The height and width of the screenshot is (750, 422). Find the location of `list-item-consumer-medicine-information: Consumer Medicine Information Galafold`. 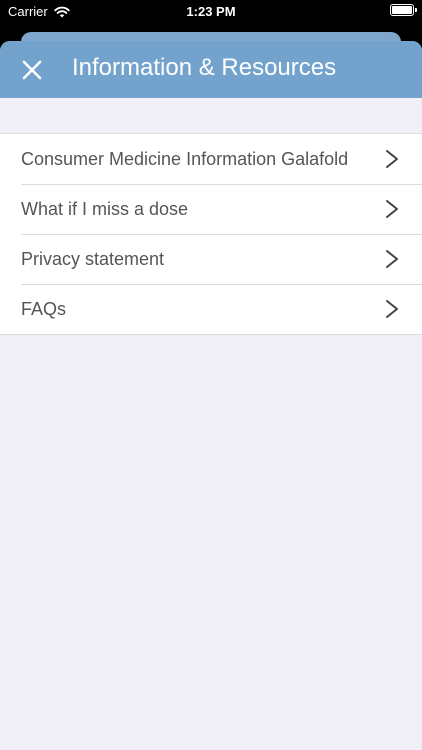

list-item-consumer-medicine-information: Consumer Medicine Information Galafold is located at coordinates (211, 159).